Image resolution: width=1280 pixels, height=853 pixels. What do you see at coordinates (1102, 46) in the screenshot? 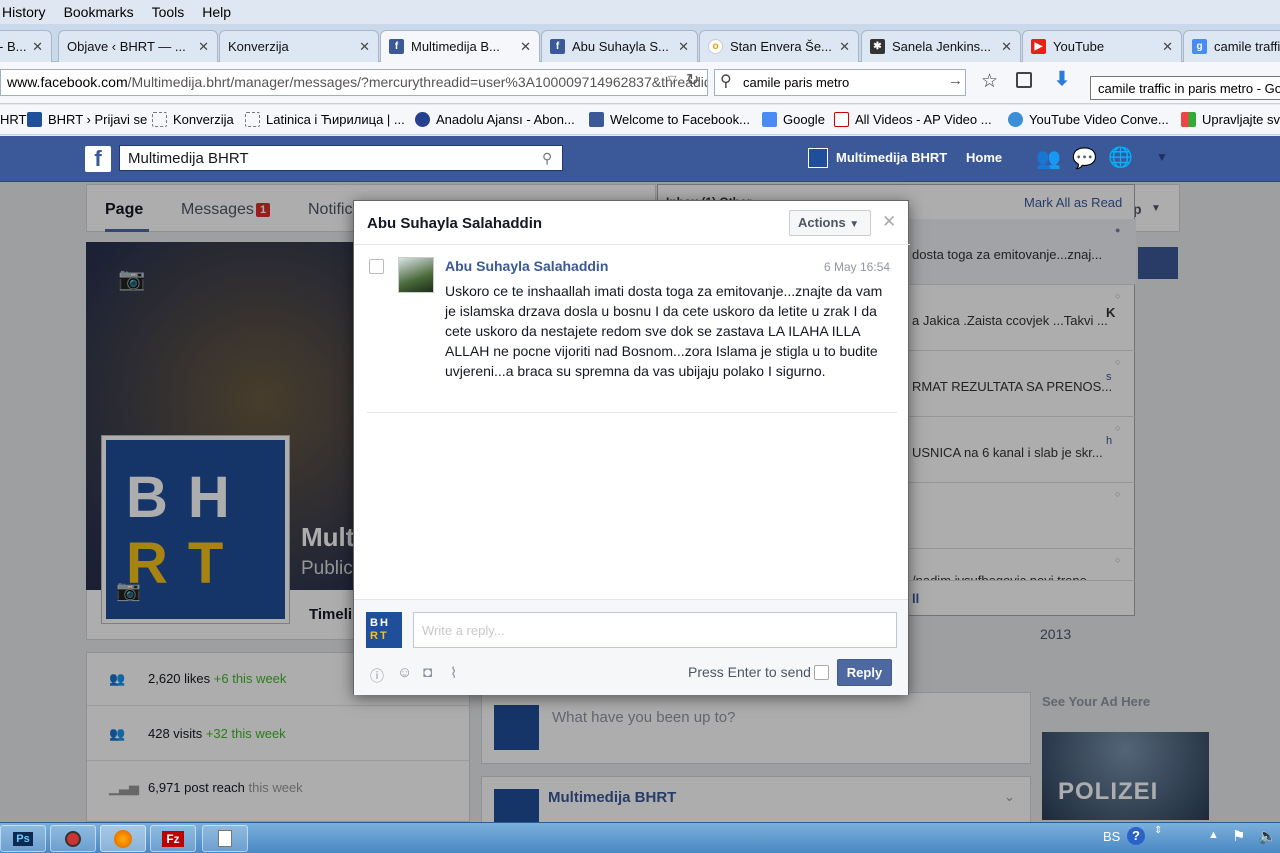
I see `tab-7: ▶ YouTube ✕` at bounding box center [1102, 46].